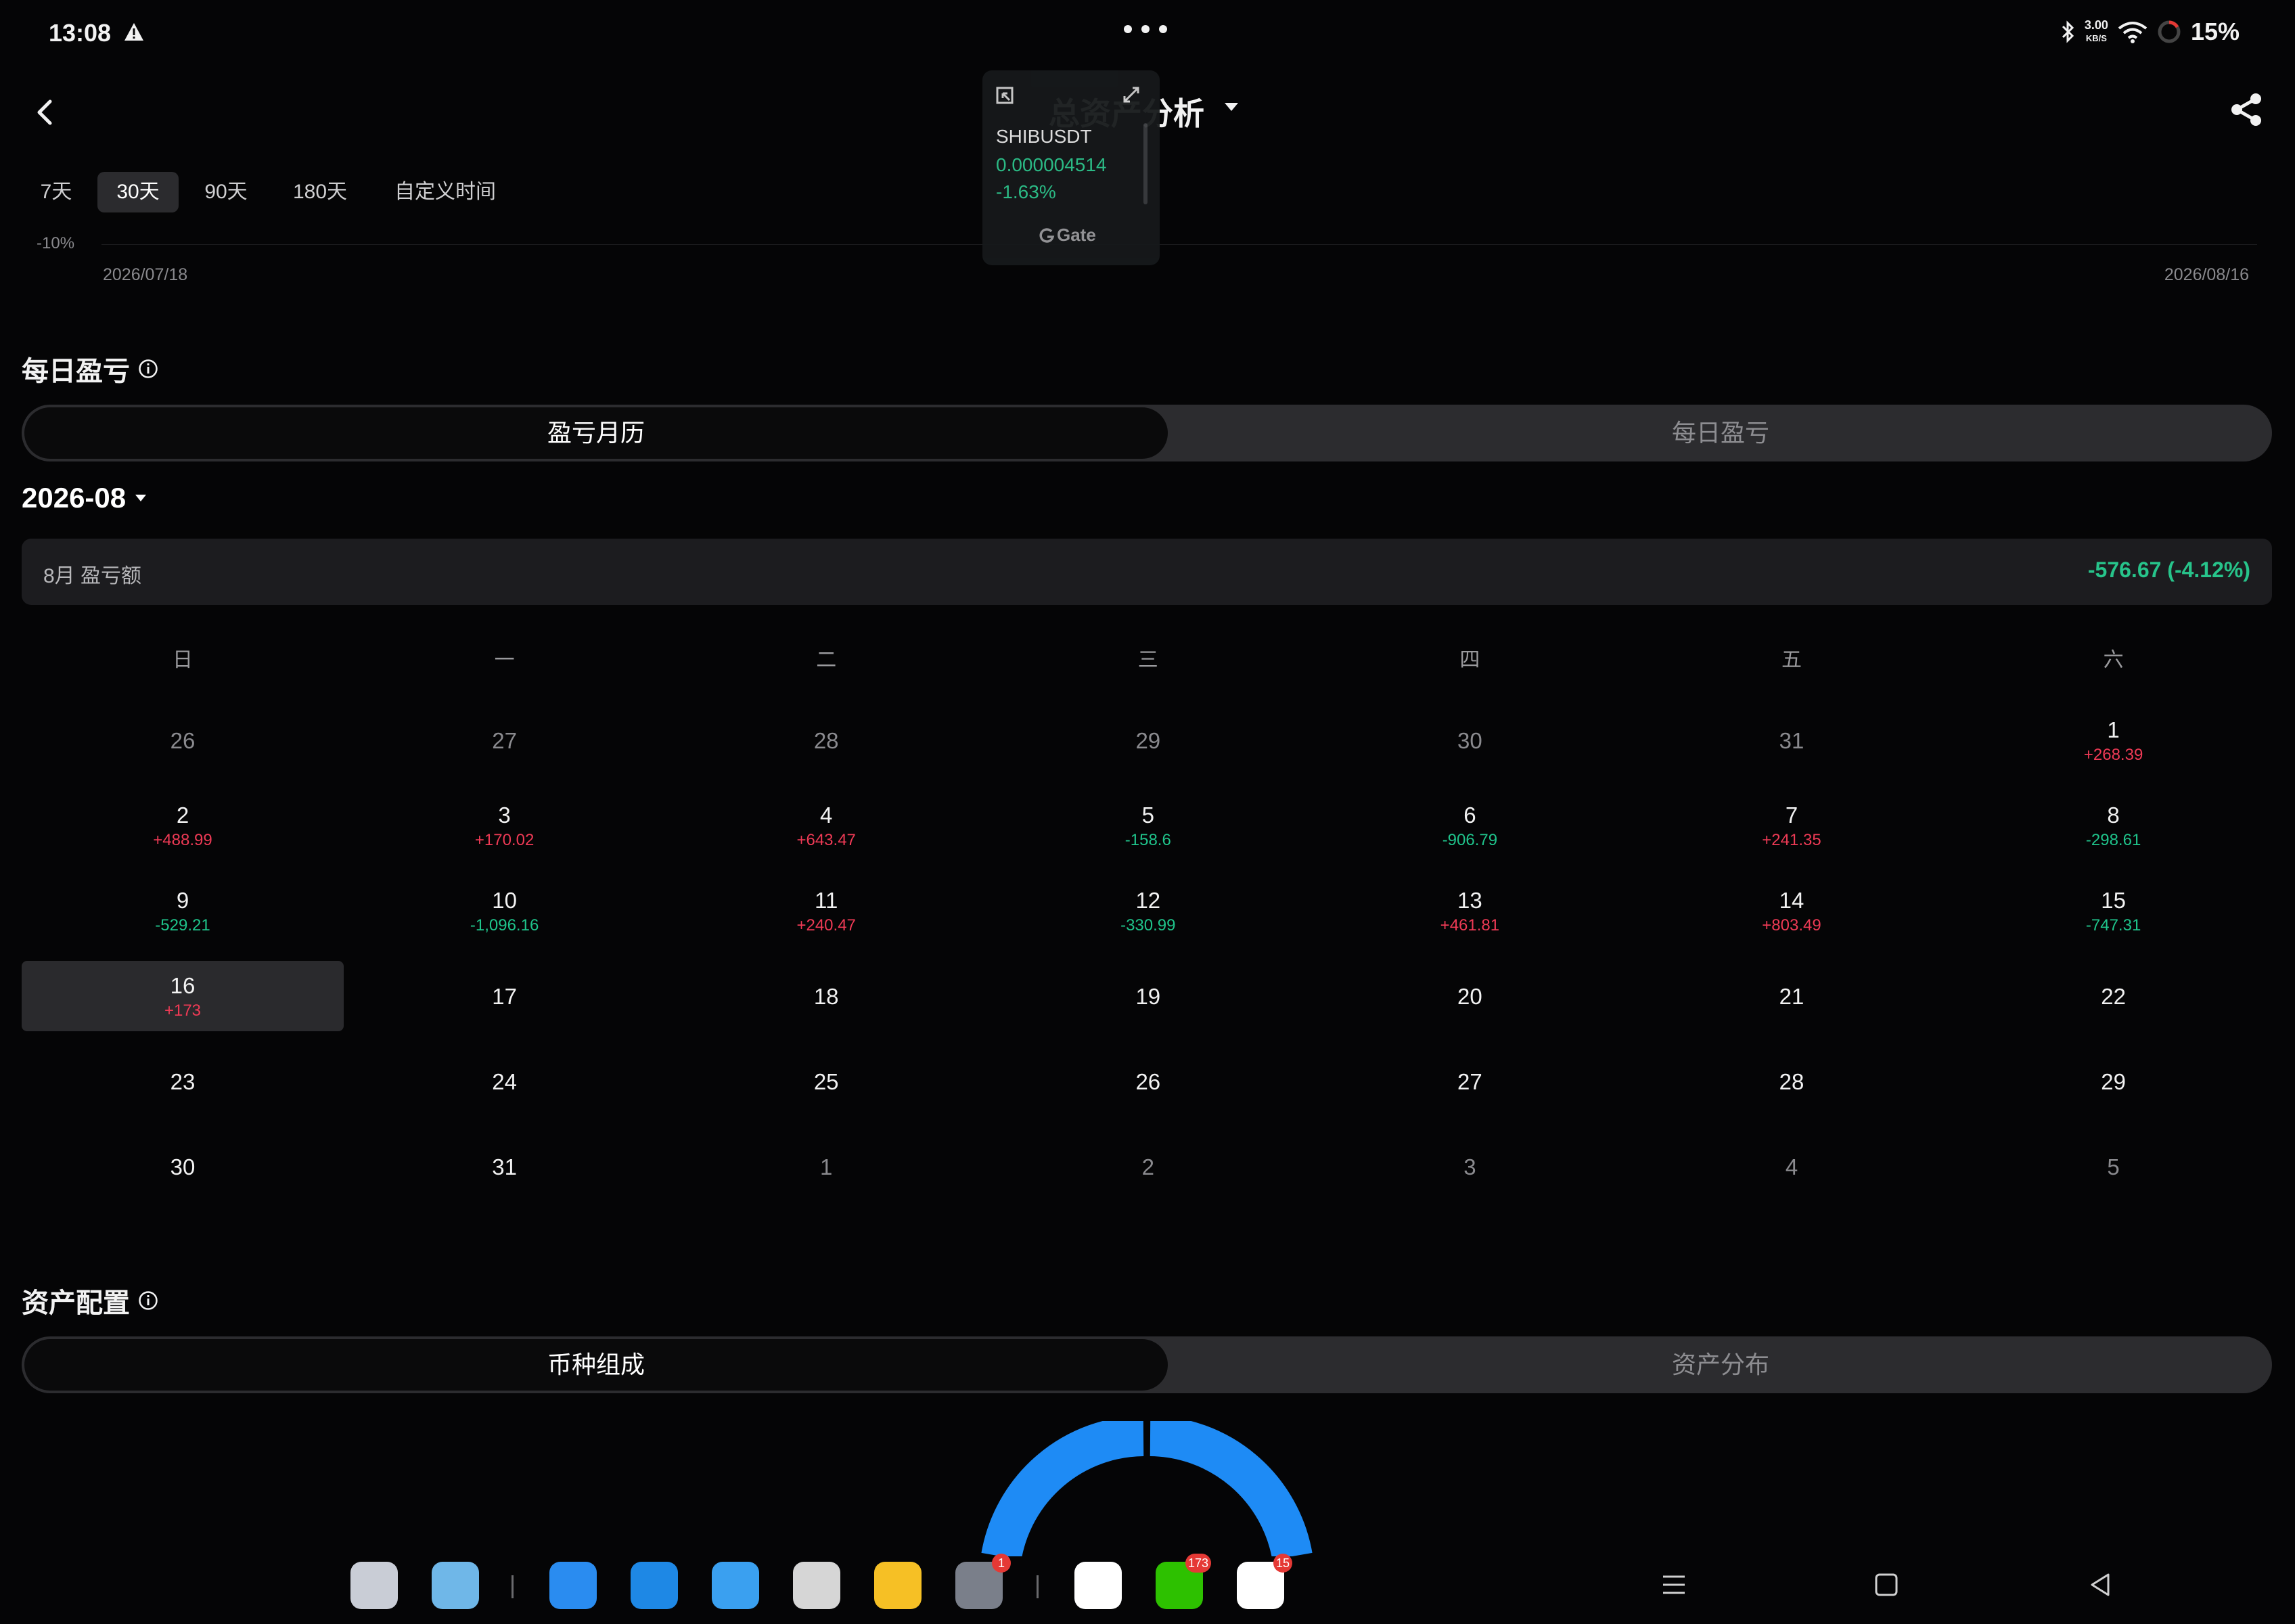 This screenshot has width=2295, height=1624. I want to click on calendar-day: 20, so click(1470, 996).